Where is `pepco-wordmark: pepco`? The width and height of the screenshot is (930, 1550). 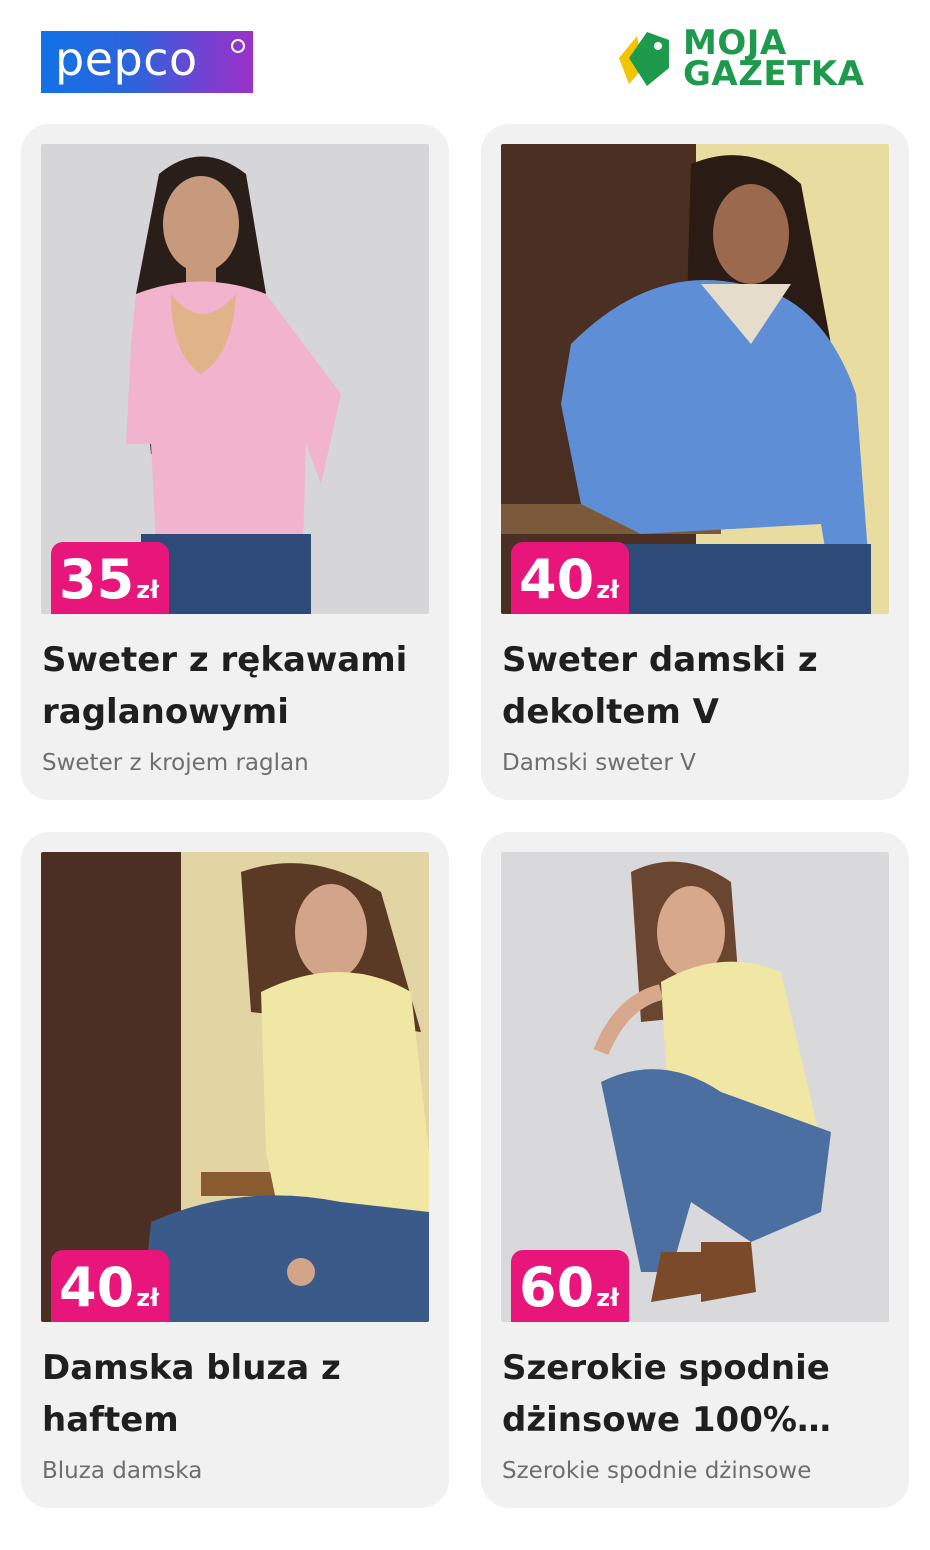
pepco-wordmark: pepco is located at coordinates (126, 59).